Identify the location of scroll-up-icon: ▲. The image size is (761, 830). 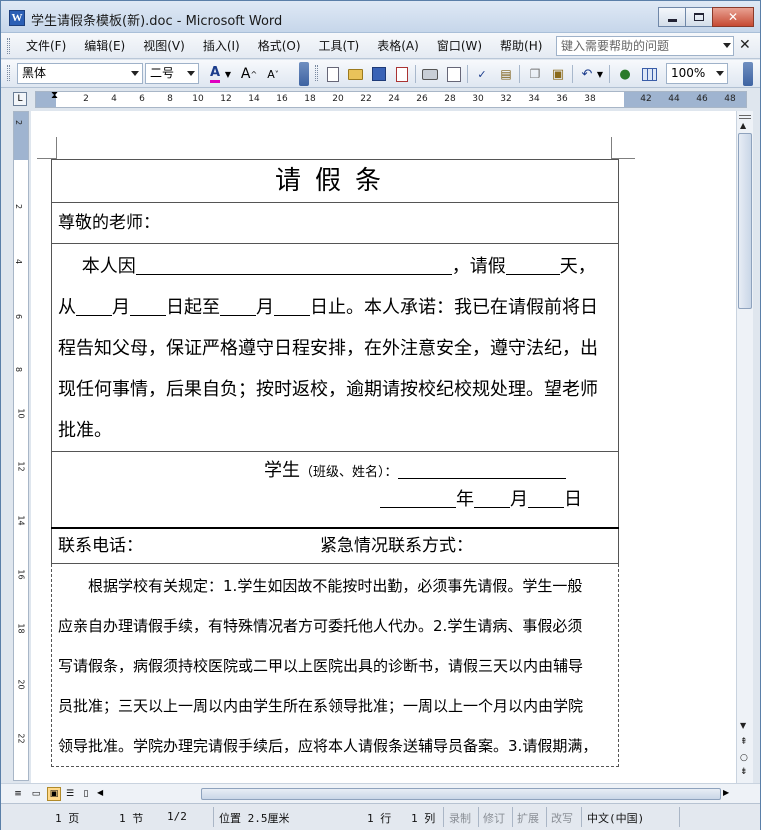
(743, 125).